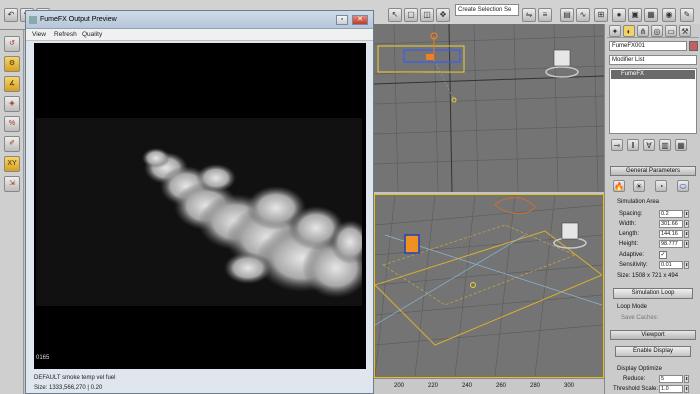 The height and width of the screenshot is (394, 700). Describe the element at coordinates (636, 389) in the screenshot. I see `threshold-scale-label: Threshold Scale:` at that location.